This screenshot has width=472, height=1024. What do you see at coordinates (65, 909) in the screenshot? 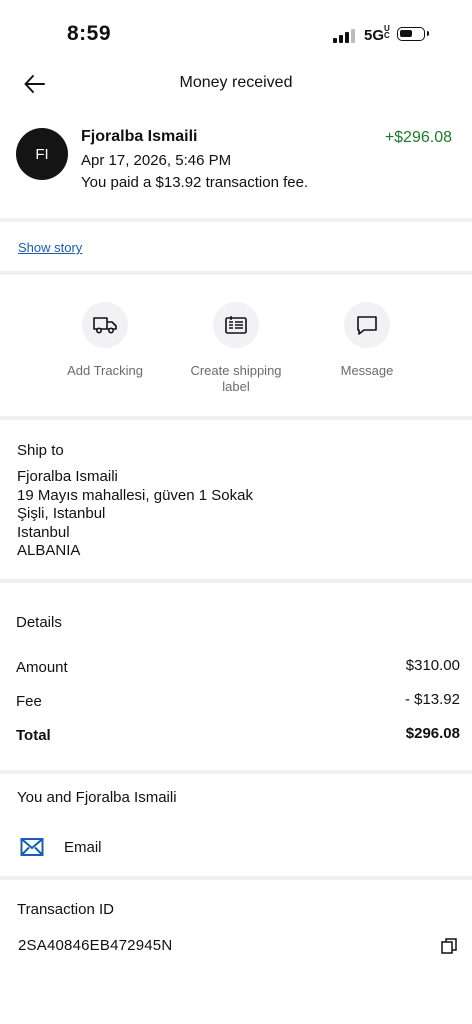
I see `transaction-id-title: Transaction ID` at bounding box center [65, 909].